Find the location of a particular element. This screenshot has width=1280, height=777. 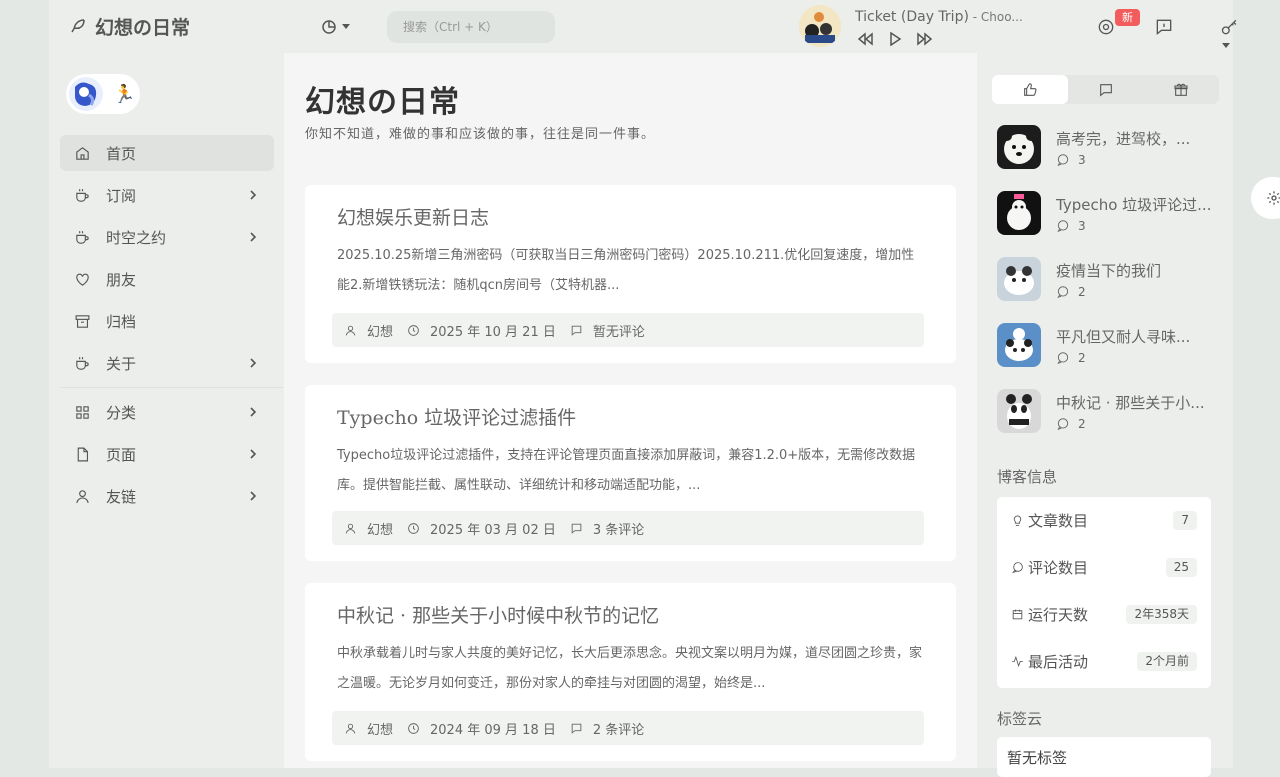

tag-cloud: 暂无标签 is located at coordinates (1104, 757).